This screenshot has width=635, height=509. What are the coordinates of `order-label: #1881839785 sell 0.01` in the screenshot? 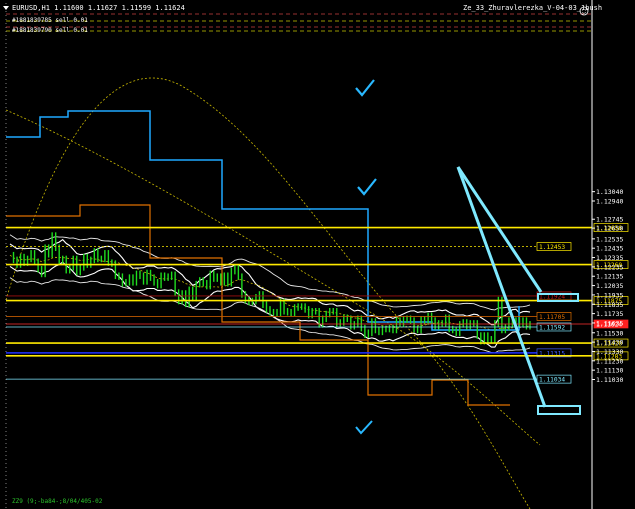 It's located at (50, 20).